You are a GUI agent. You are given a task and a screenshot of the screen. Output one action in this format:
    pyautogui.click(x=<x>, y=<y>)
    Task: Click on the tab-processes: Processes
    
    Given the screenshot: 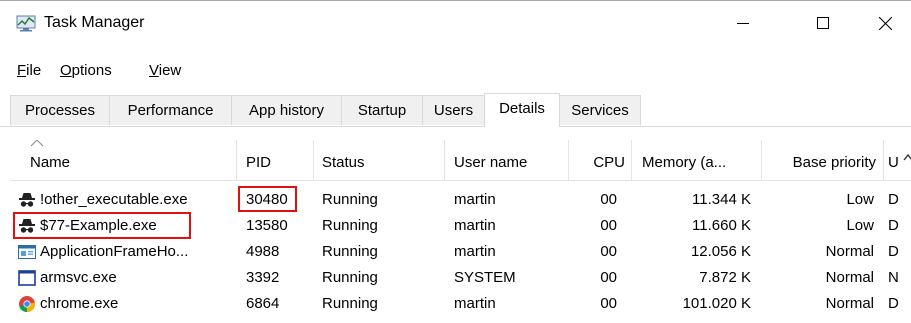 What is the action you would take?
    pyautogui.click(x=60, y=110)
    